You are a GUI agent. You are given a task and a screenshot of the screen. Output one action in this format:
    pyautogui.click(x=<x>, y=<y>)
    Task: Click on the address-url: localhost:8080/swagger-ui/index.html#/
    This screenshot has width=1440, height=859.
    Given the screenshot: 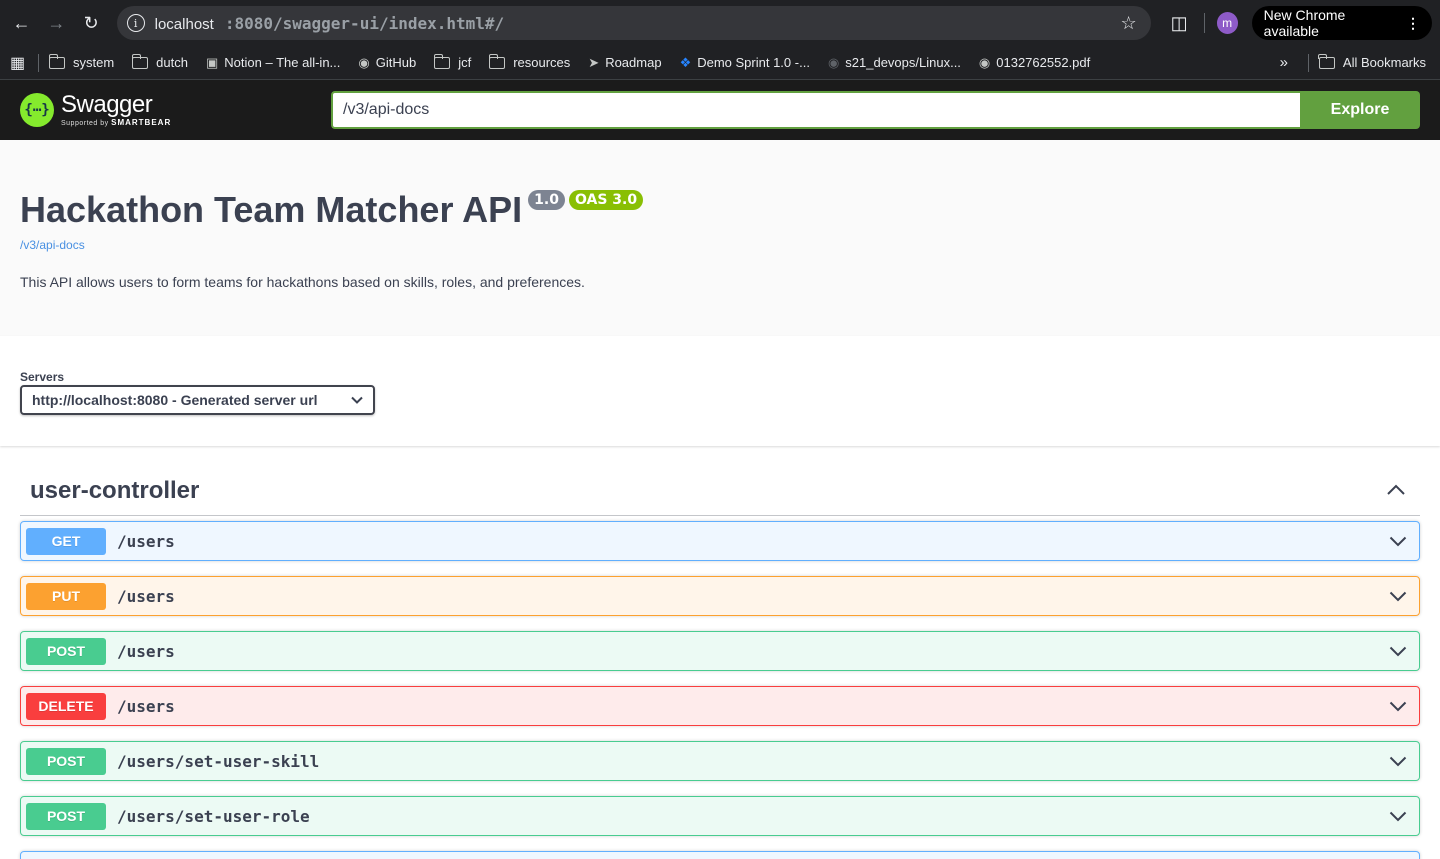 What is the action you would take?
    pyautogui.click(x=638, y=23)
    